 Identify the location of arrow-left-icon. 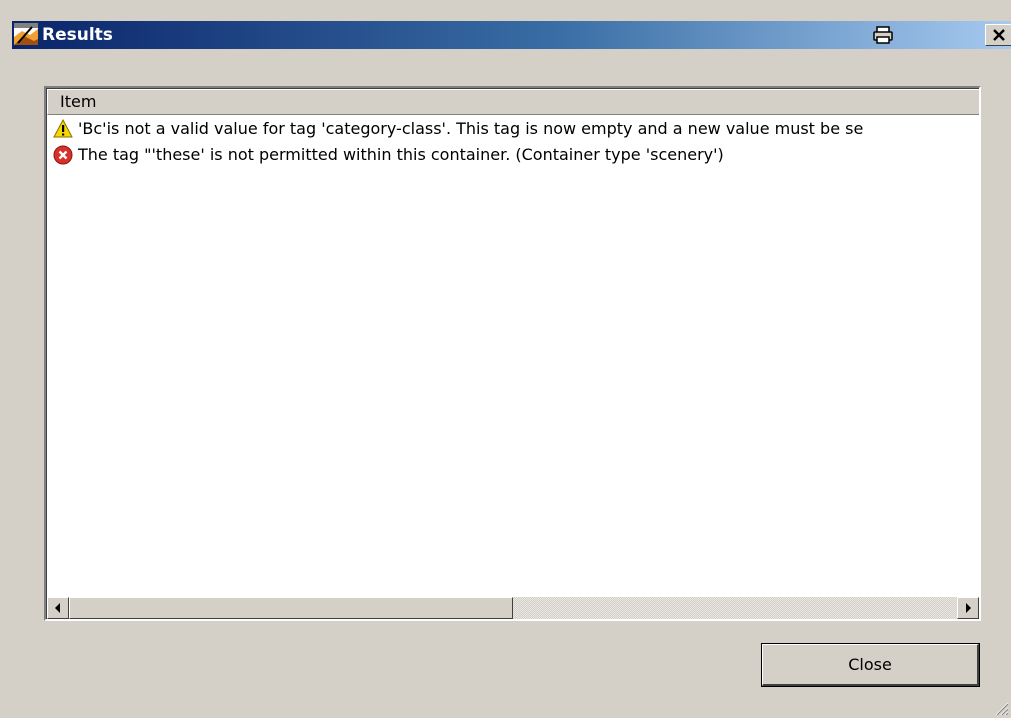
(57, 608).